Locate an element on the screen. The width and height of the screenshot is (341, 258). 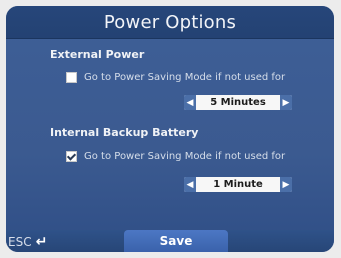
internal-battery-duration-stepper: ◀ 1 Minute ▶ is located at coordinates (238, 184).